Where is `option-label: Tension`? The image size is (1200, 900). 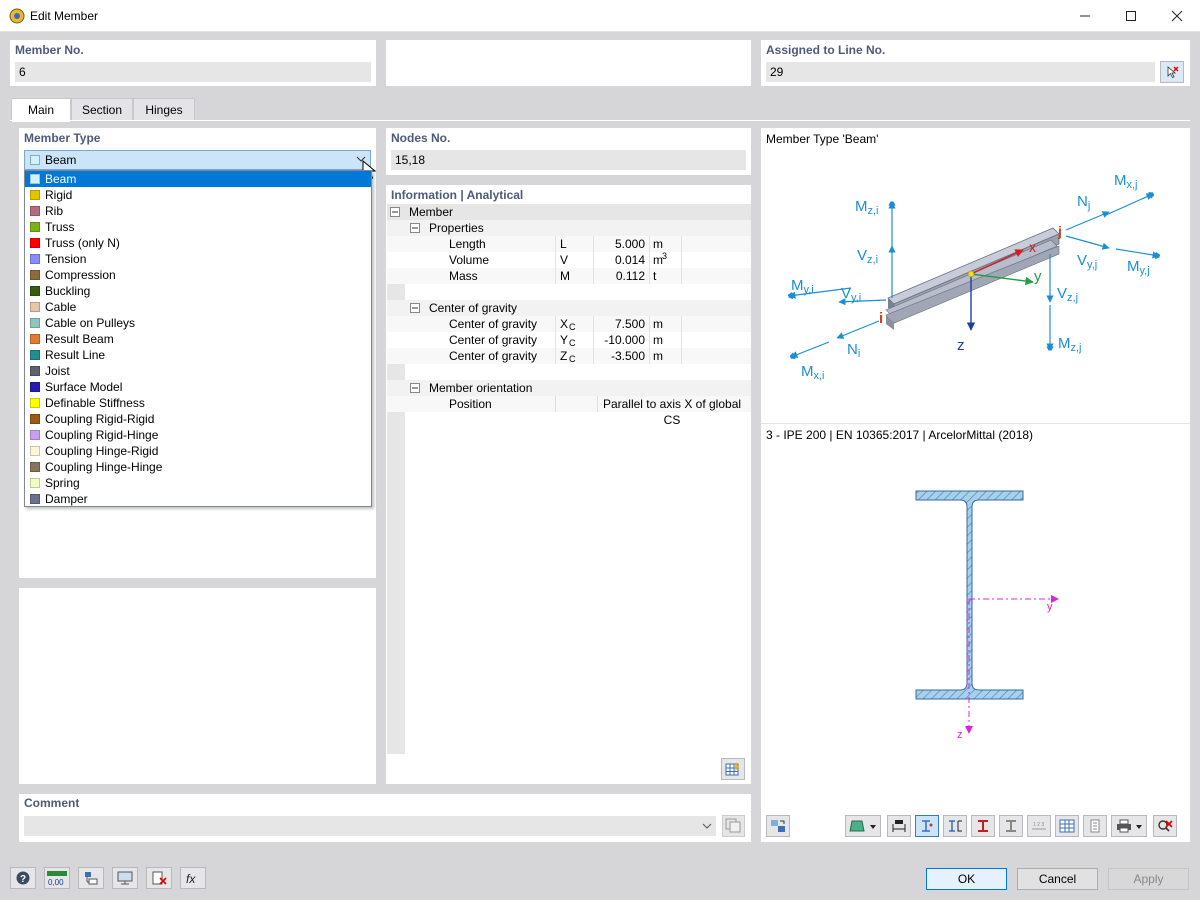 option-label: Tension is located at coordinates (66, 259).